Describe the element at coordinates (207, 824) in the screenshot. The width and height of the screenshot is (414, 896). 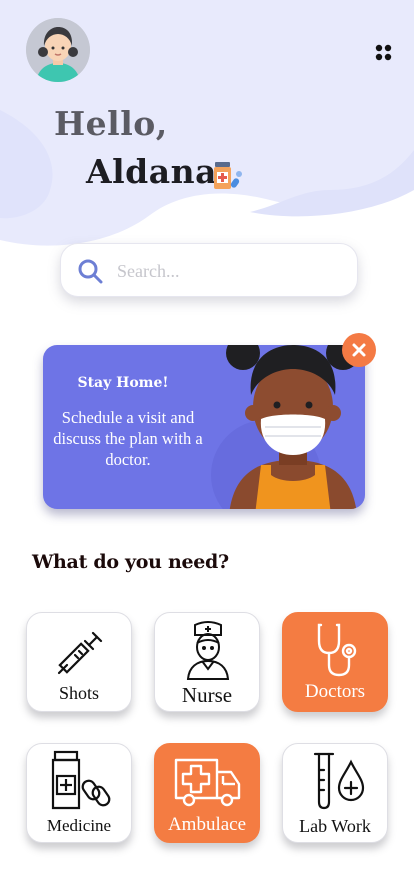
I see `service-label: Ambulace` at that location.